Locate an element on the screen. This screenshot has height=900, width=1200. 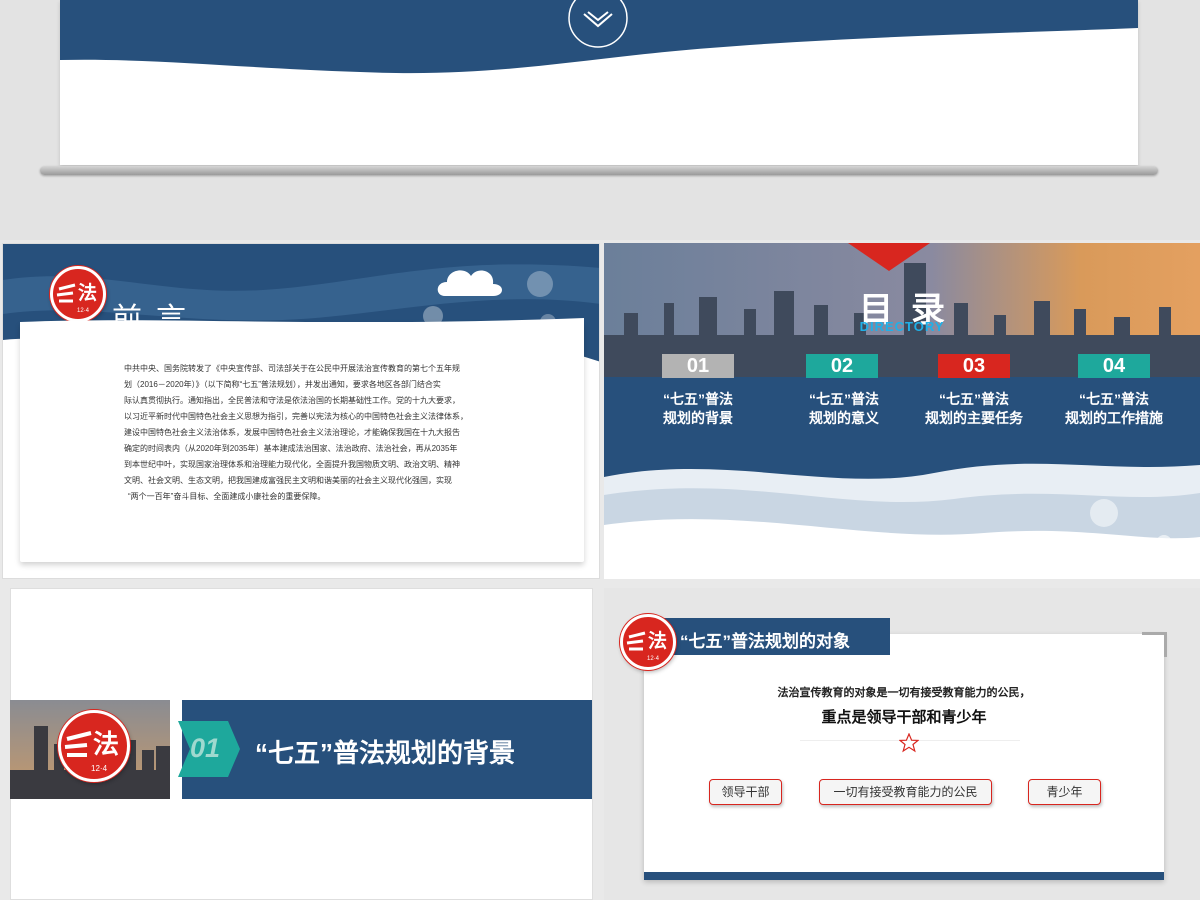
directory-item-4: “七五”普法 规划的工作措施 is located at coordinates (1114, 409).